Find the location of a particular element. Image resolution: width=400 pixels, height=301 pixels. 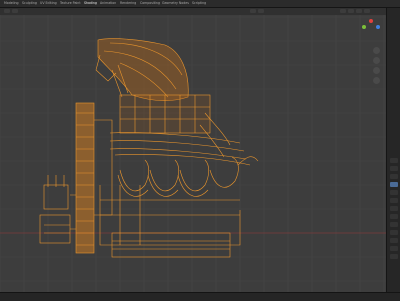

tab-texture-paint: Texture Paint is located at coordinates (70, 3).